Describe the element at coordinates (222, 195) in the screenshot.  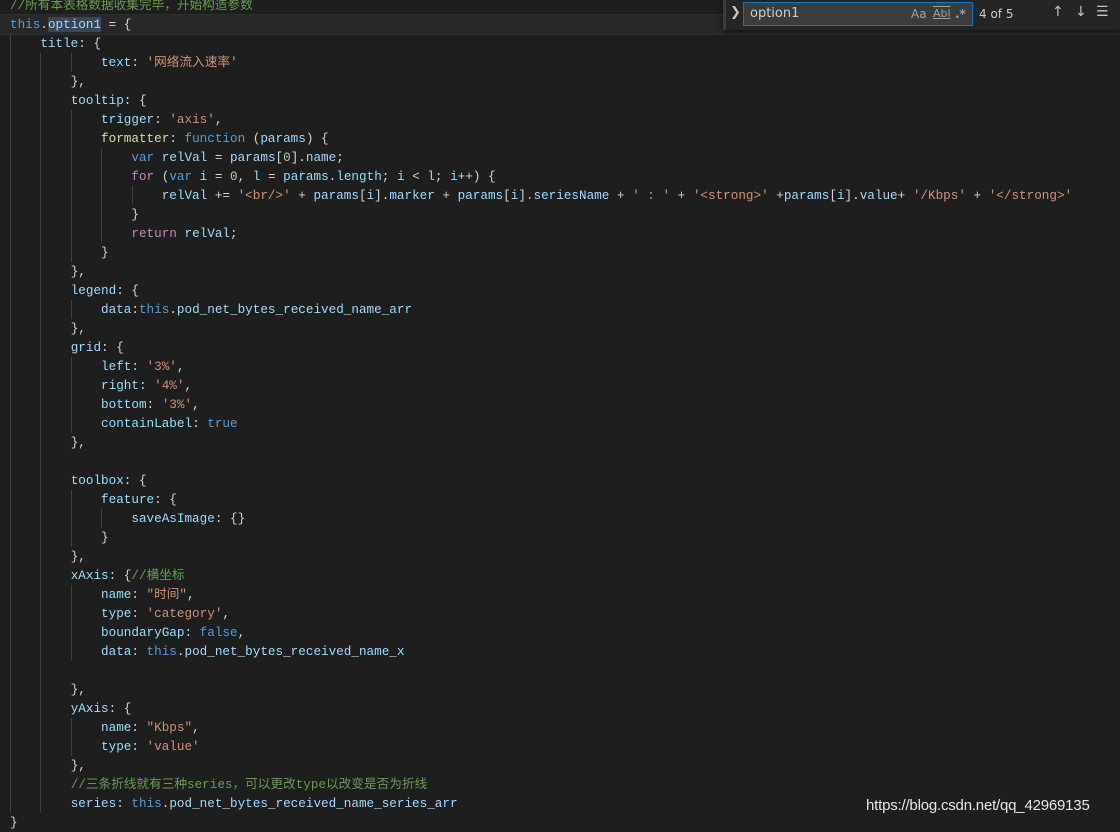
I see `punctuation: +=` at that location.